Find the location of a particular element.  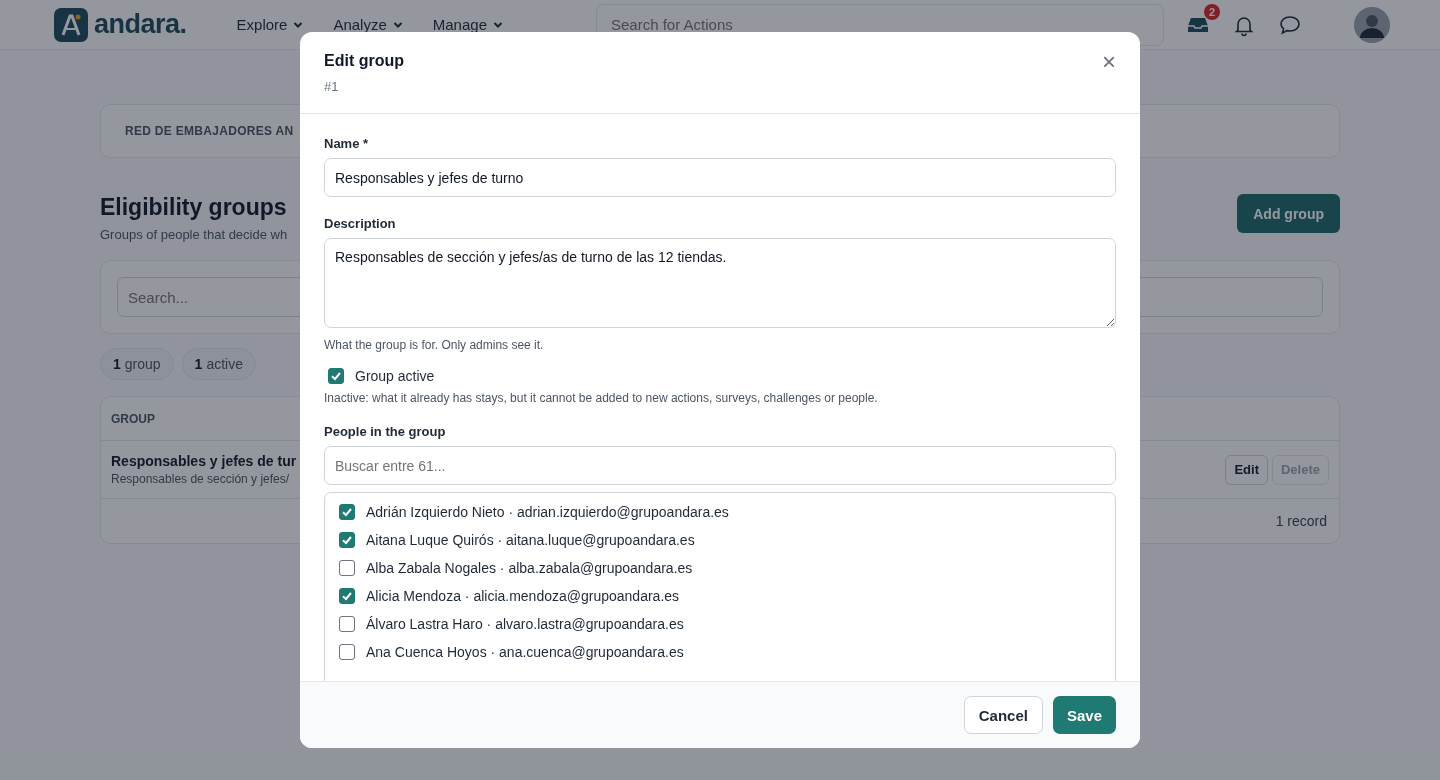

page-subtitle: Groups of people that decide wh is located at coordinates (194, 234).